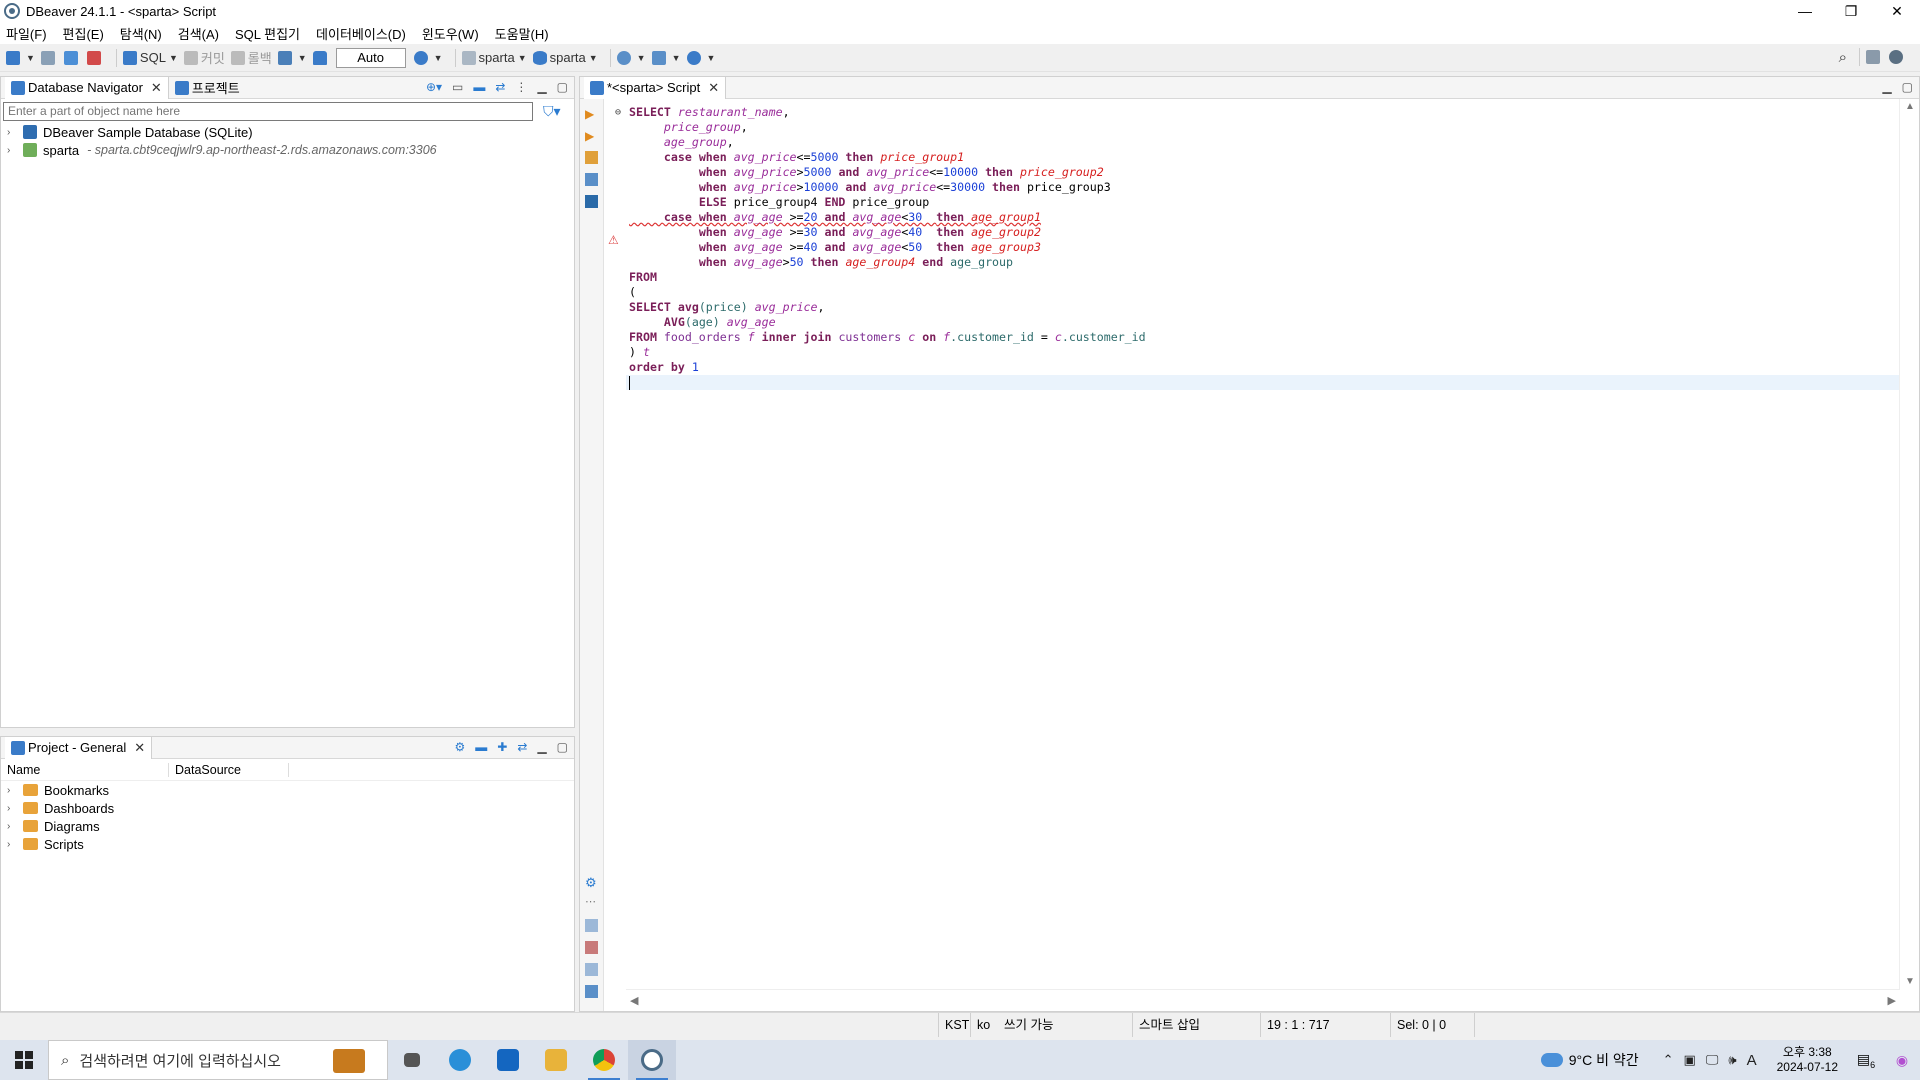 This screenshot has height=1080, width=1920. Describe the element at coordinates (652, 1060) in the screenshot. I see `taskbar-dbeaver` at that location.